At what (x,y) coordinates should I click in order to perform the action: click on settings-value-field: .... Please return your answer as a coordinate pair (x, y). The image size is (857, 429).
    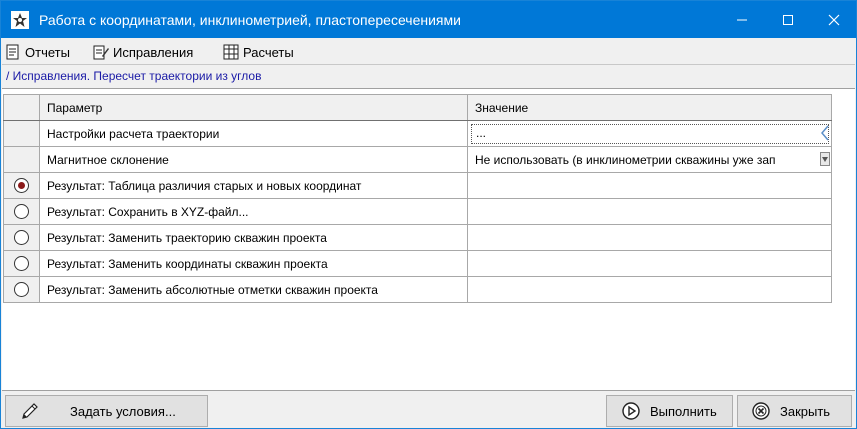
    Looking at the image, I should click on (650, 134).